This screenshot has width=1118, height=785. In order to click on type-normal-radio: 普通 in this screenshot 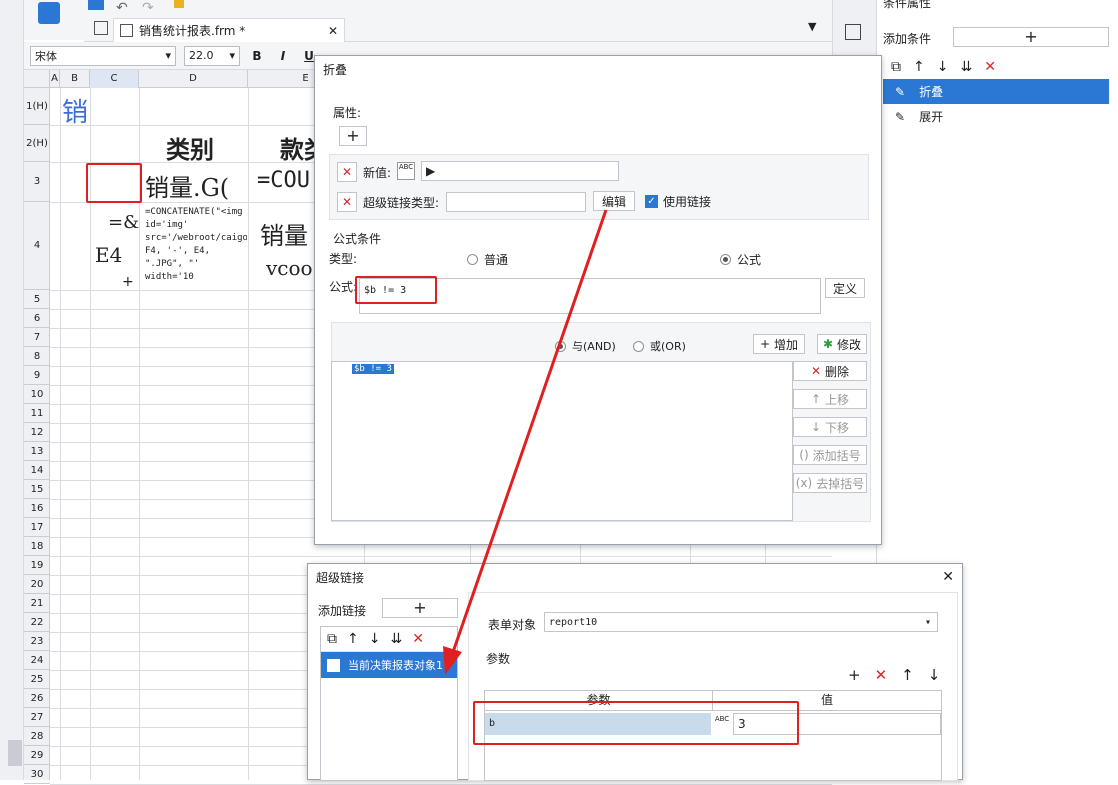, I will do `click(487, 259)`.